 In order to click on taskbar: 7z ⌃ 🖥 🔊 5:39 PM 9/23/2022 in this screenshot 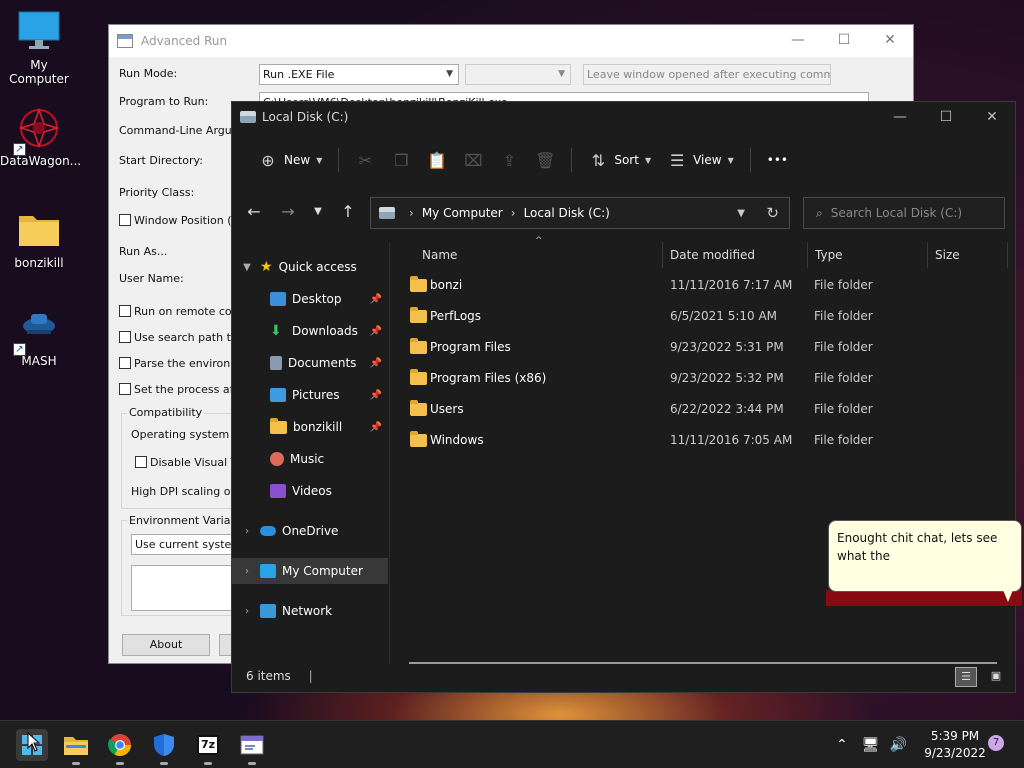, I will do `click(512, 744)`.